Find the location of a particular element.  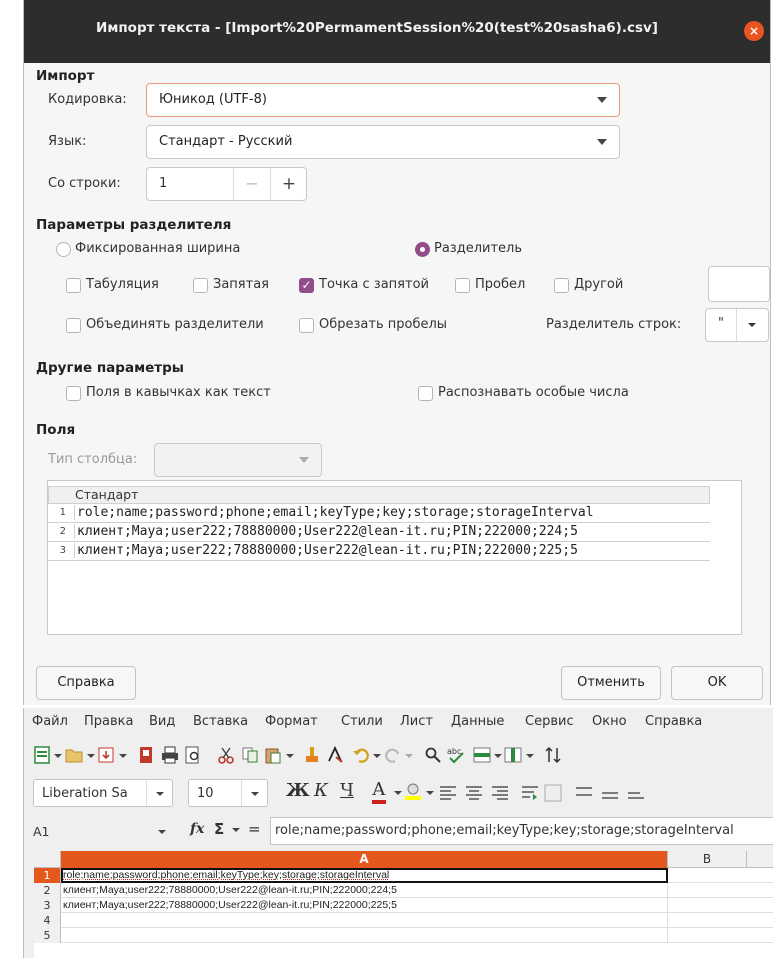

from-row-value: 1 is located at coordinates (163, 183).